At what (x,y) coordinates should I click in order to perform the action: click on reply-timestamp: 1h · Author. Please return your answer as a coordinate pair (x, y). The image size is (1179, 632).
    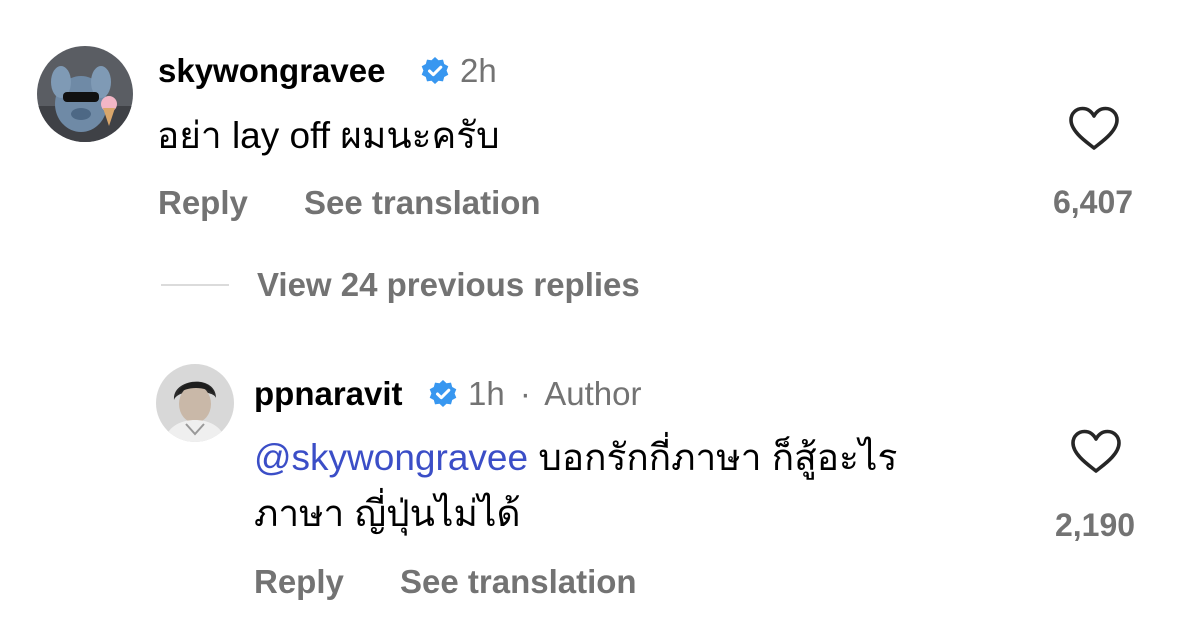
    Looking at the image, I should click on (554, 393).